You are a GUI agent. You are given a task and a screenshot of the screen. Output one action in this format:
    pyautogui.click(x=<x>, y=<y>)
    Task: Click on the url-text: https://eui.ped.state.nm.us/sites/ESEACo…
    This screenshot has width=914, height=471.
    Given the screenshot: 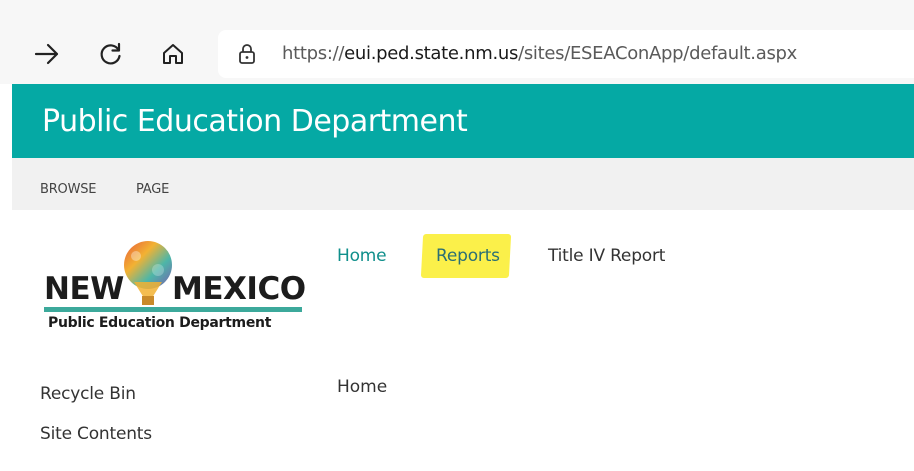 What is the action you would take?
    pyautogui.click(x=539, y=53)
    